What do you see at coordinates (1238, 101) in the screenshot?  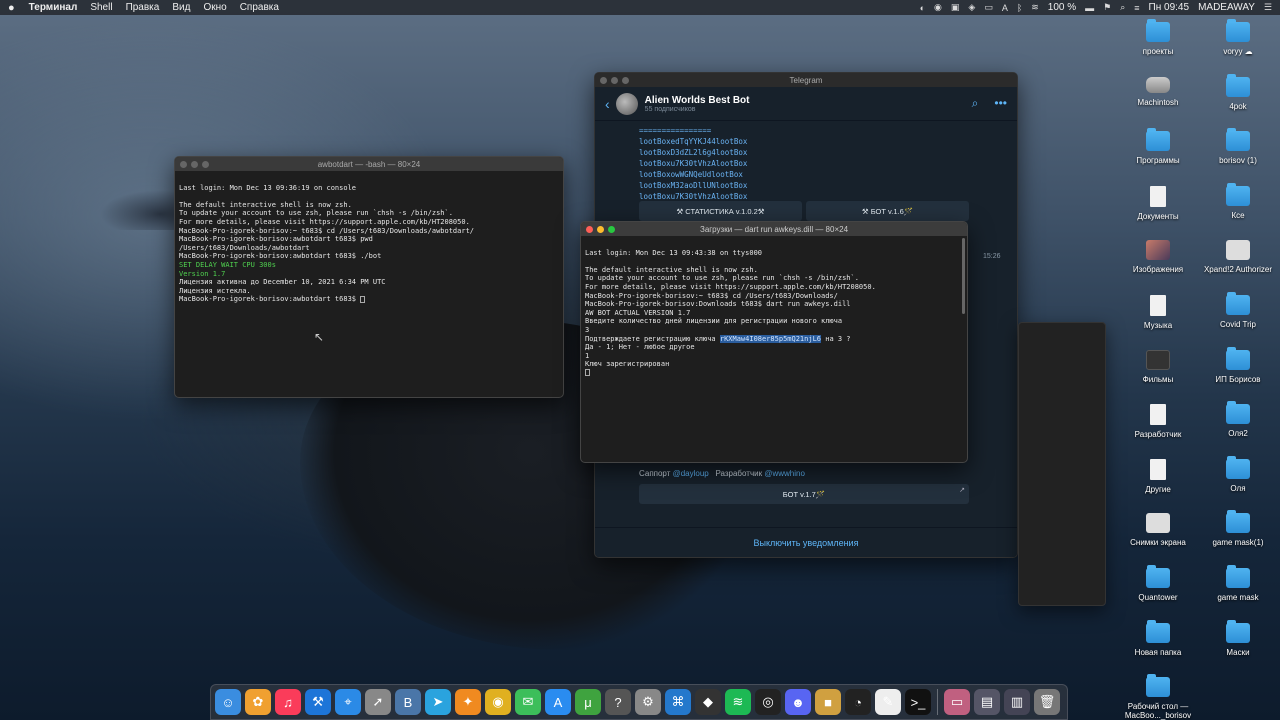 I see `desktop-icon: 4pok` at bounding box center [1238, 101].